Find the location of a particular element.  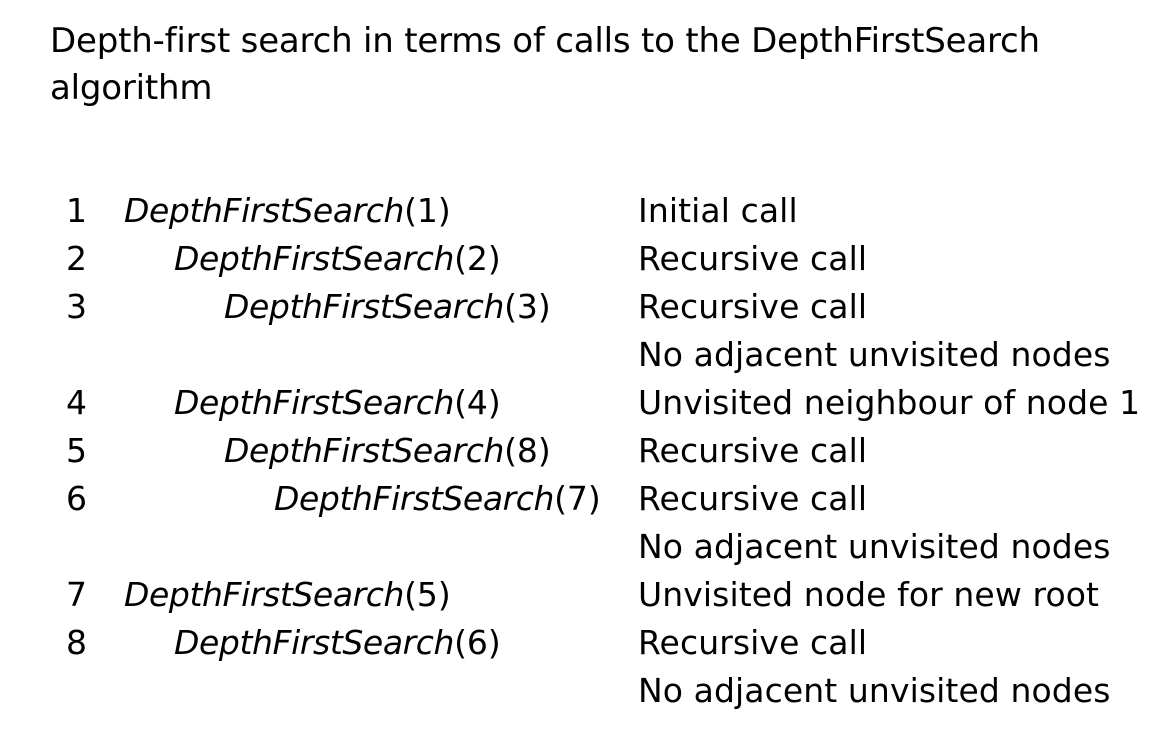

call-expression: DepthFirstSearch(6) is located at coordinates (337, 643).